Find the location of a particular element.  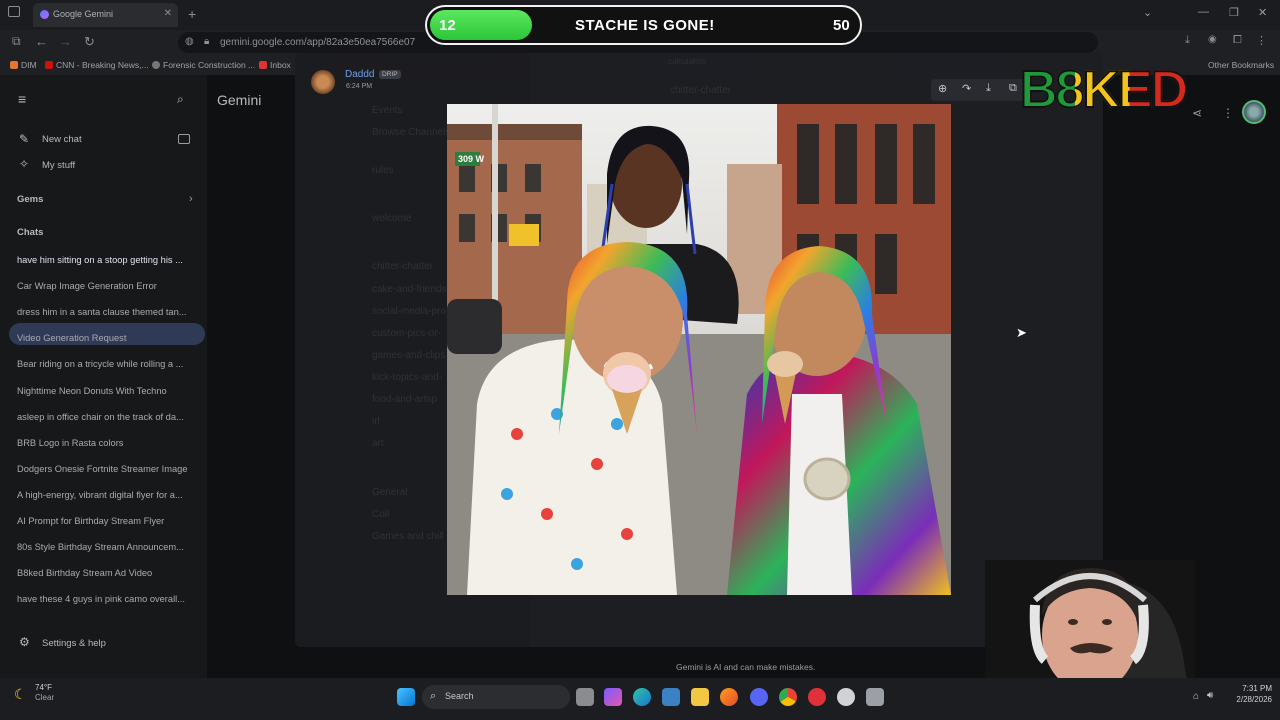

site-info-icon: ◍ is located at coordinates (189, 41).